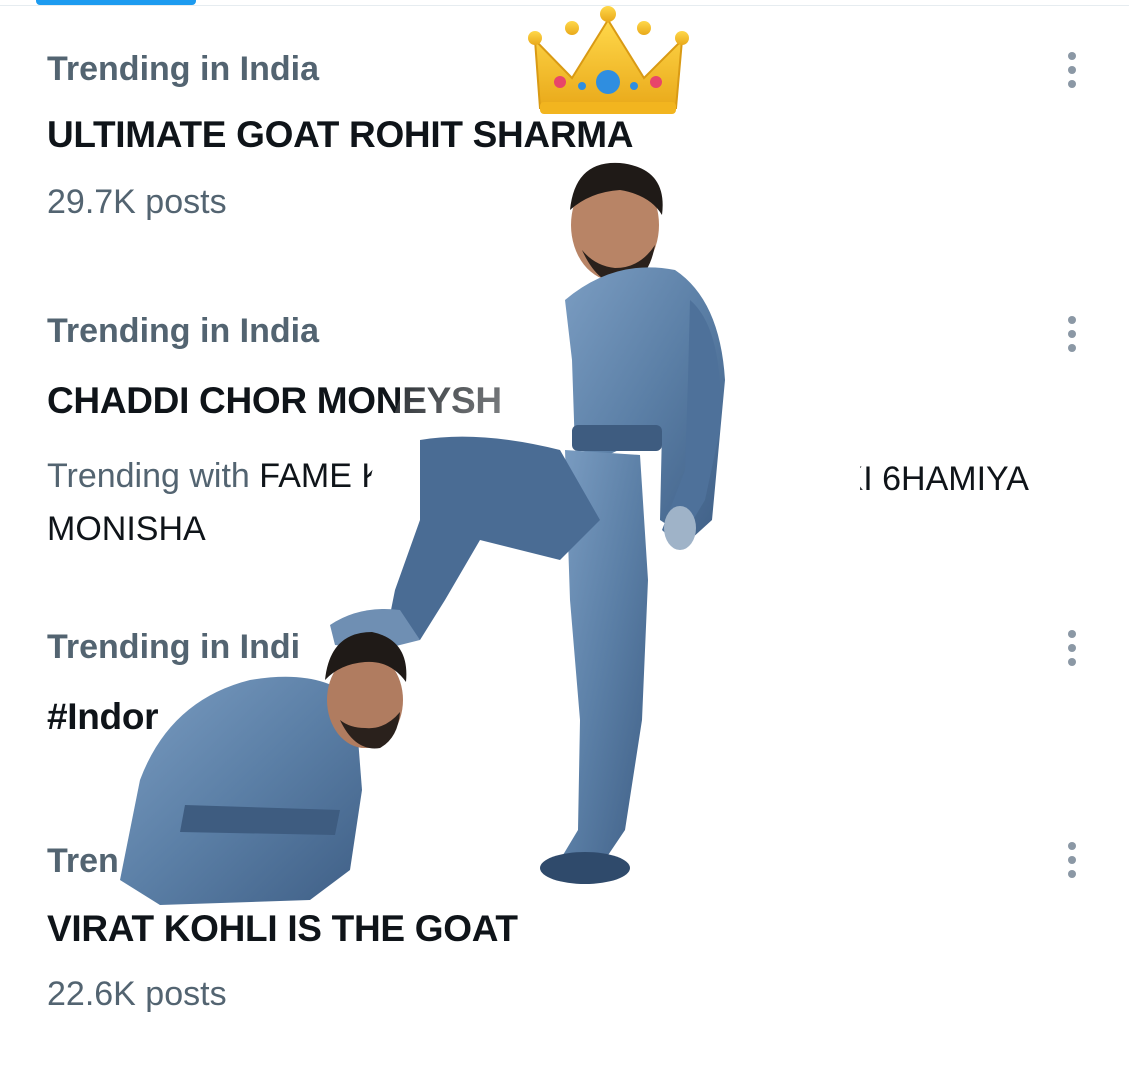  Describe the element at coordinates (174, 647) in the screenshot. I see `trend-context: Trending in Indi` at that location.